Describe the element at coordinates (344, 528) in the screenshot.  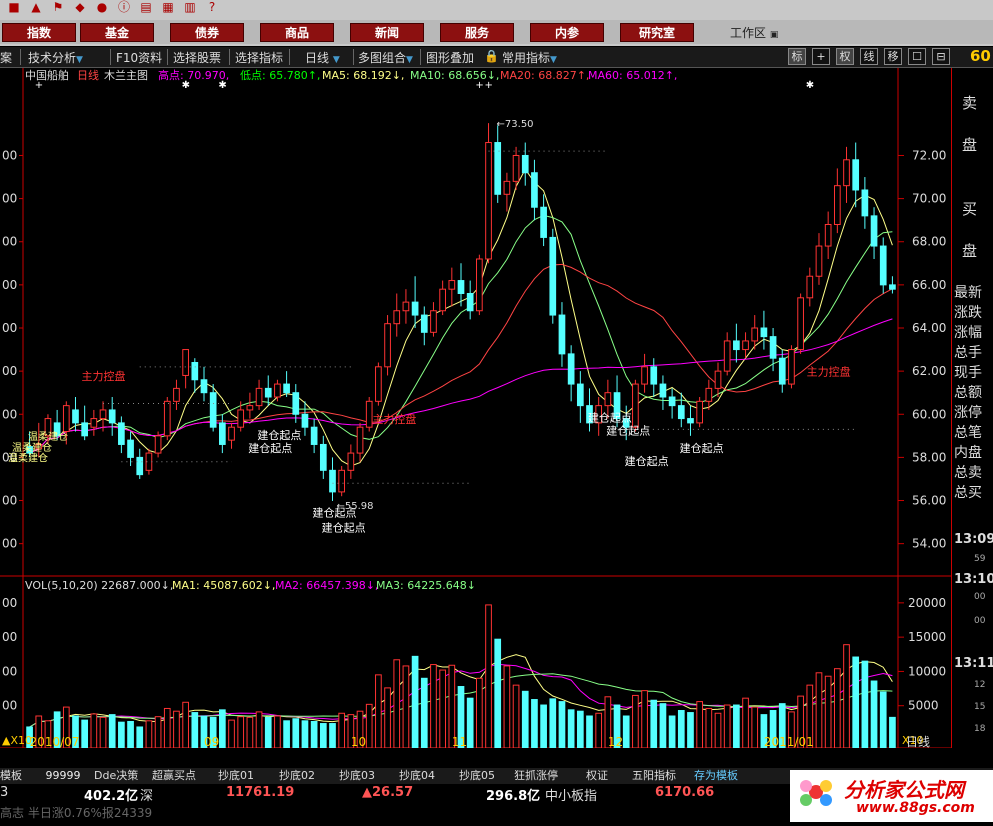
I see `jiancang-label: 建仓起点` at that location.